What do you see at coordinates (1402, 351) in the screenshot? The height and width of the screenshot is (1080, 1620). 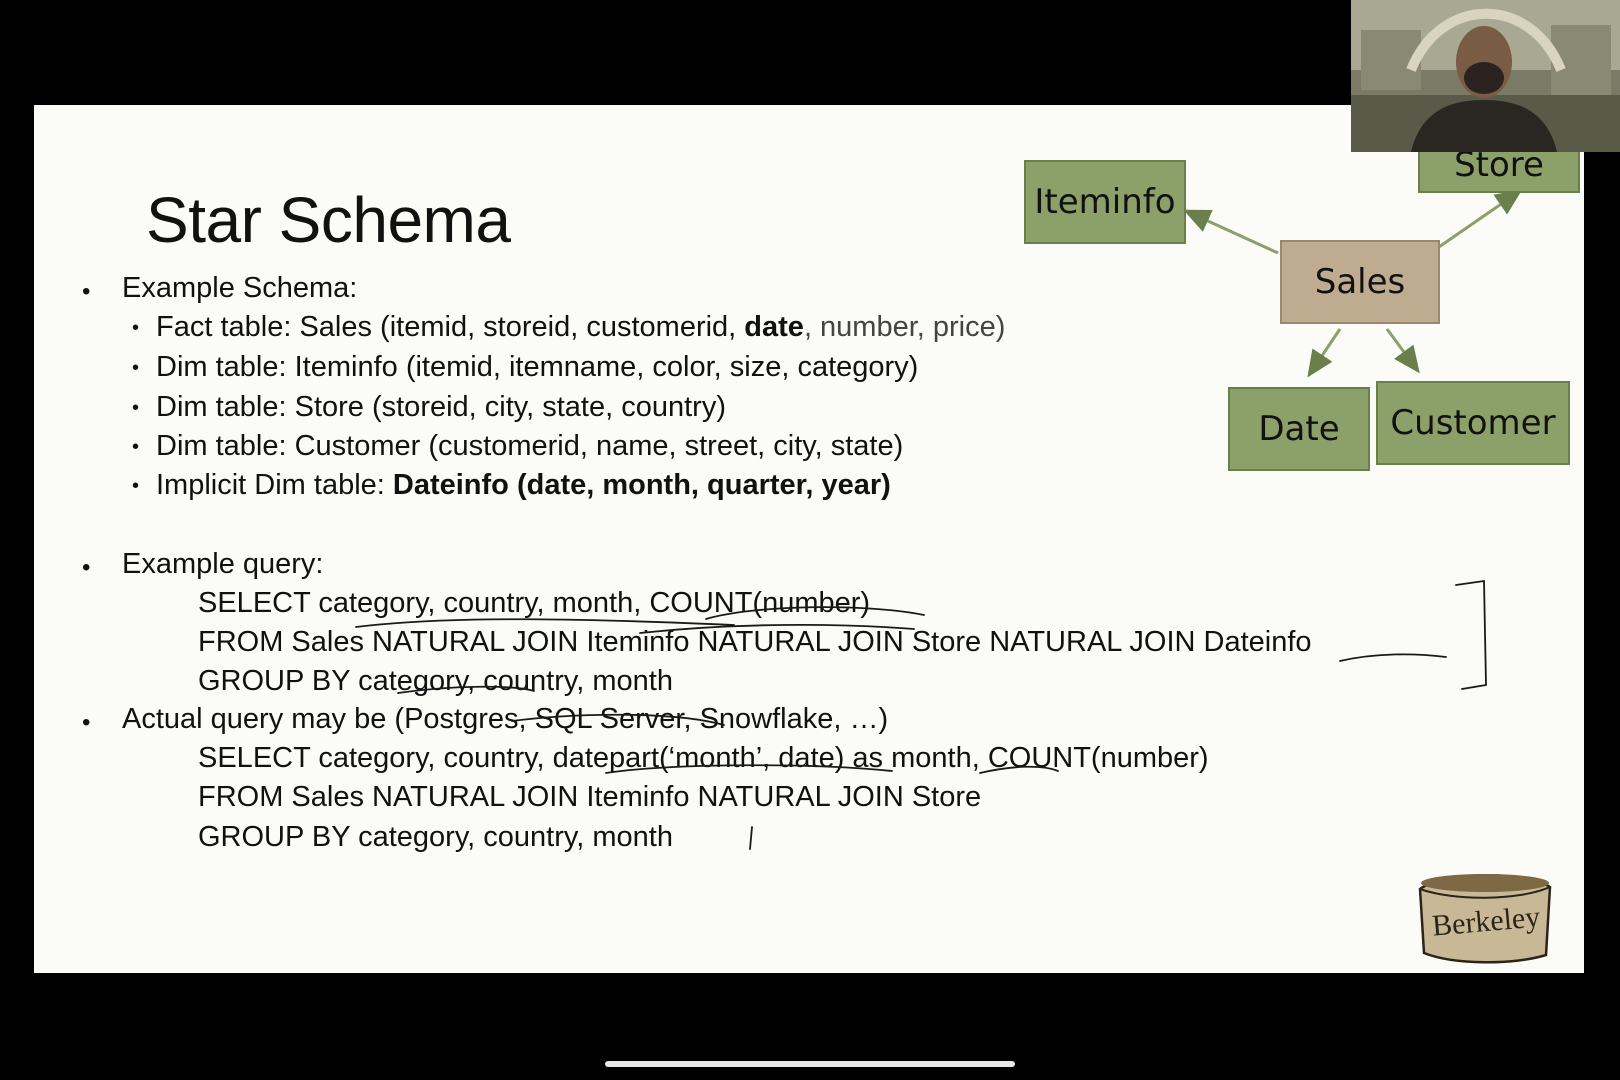 I see `arrow-sales-customer` at bounding box center [1402, 351].